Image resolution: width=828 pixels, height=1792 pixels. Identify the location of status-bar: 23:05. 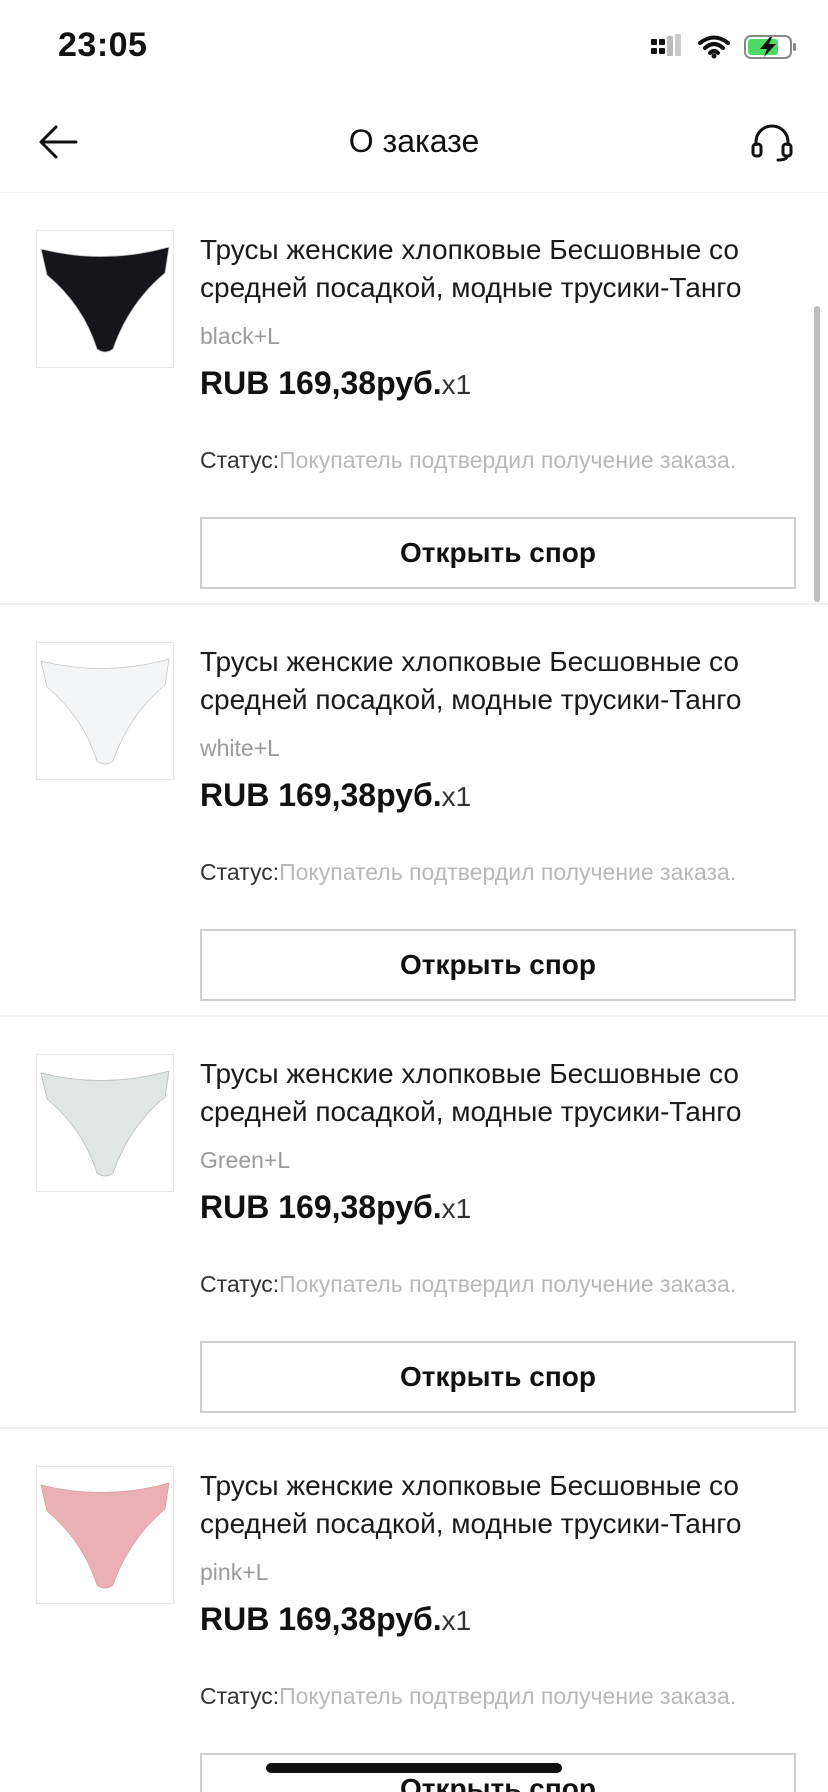
(414, 48).